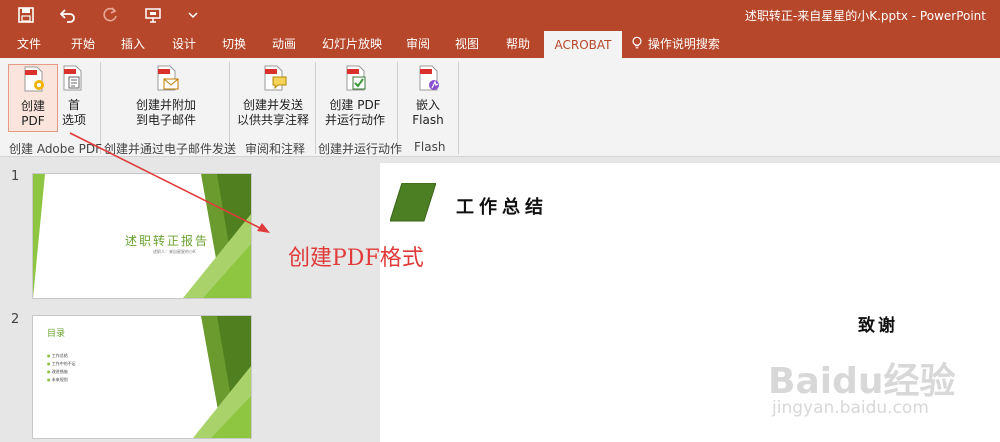 This screenshot has height=442, width=1000. Describe the element at coordinates (73, 105) in the screenshot. I see `preferences-label-1: 首` at that location.